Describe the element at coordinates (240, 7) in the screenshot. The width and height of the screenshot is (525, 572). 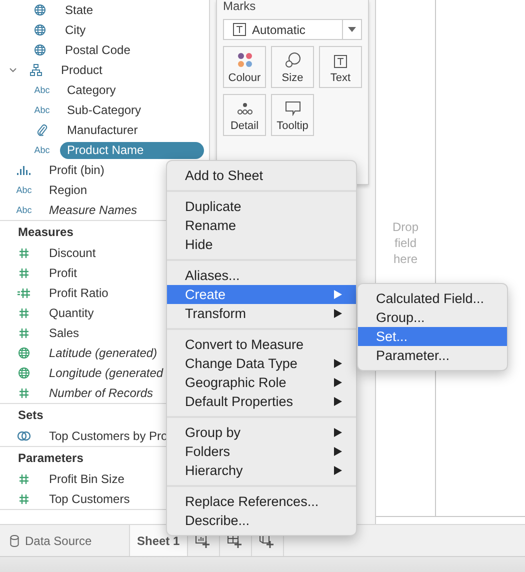
I see `marks-title: Marks` at that location.